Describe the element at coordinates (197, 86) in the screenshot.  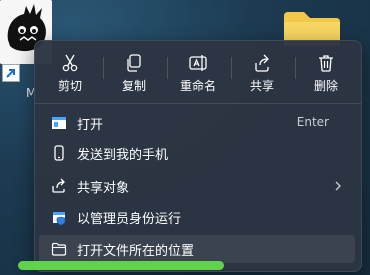
I see `rename-label: 重命名` at that location.